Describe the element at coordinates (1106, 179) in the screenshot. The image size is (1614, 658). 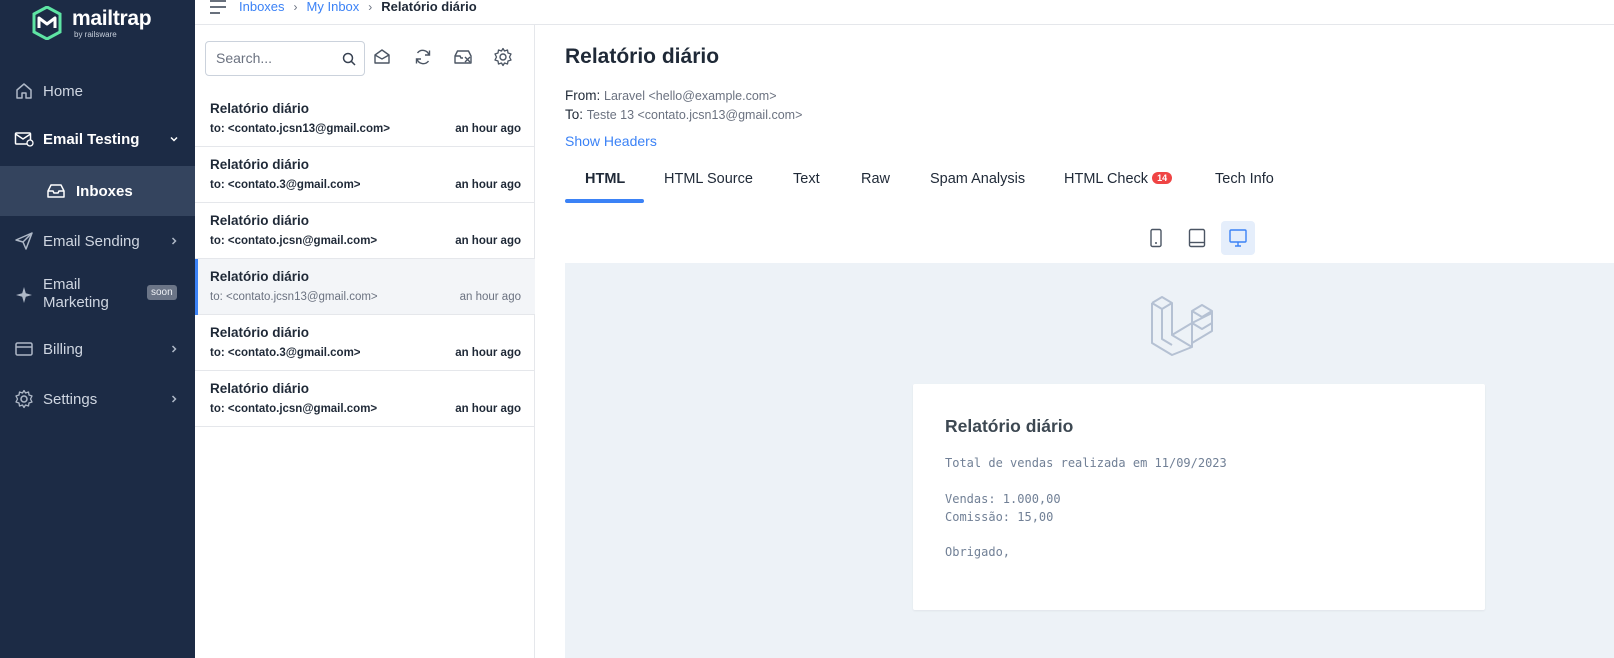
I see `tab-html-check-label: HTML Check` at that location.